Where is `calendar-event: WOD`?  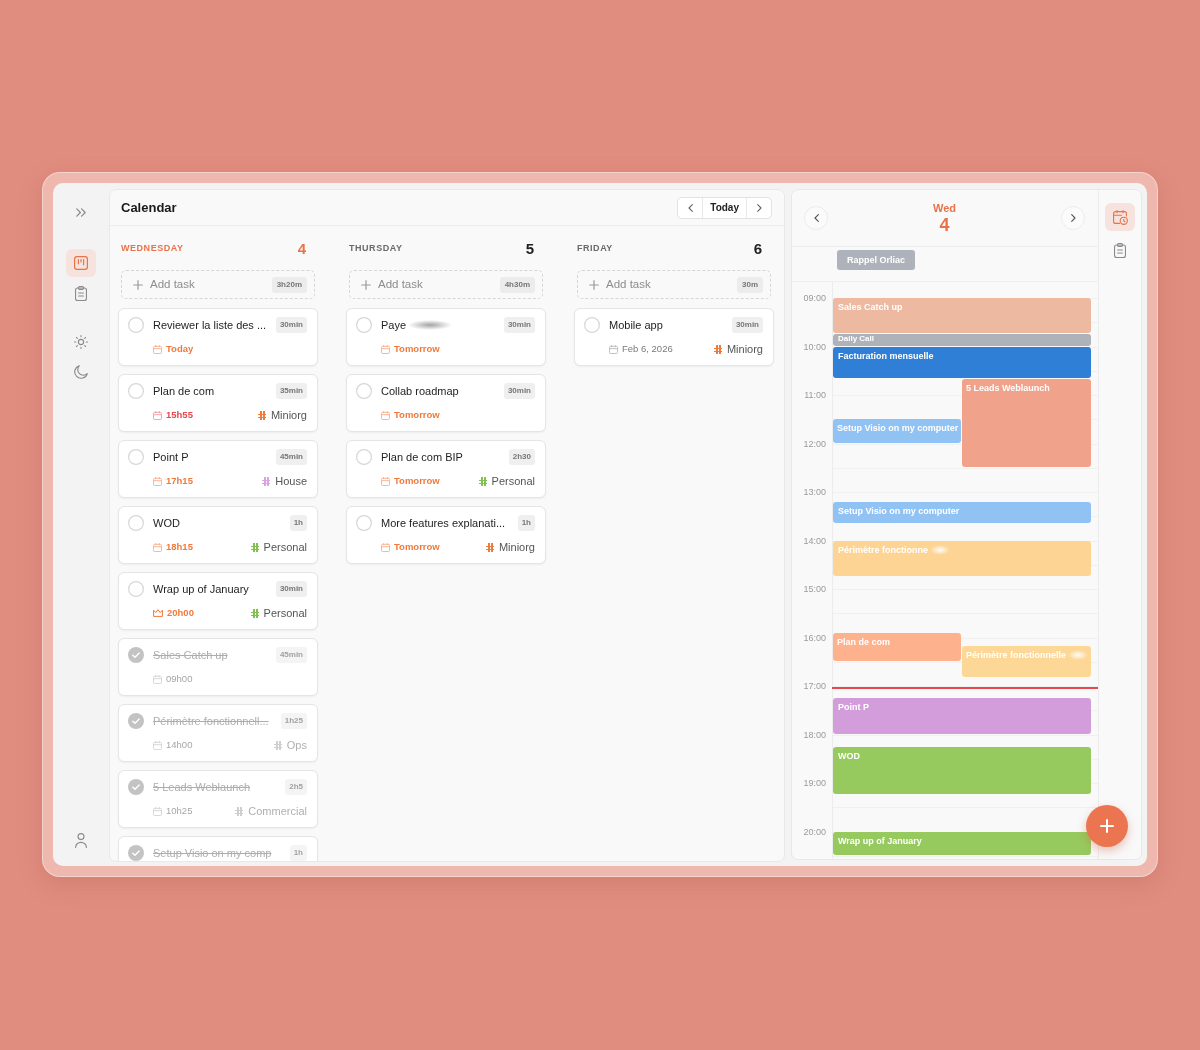 calendar-event: WOD is located at coordinates (962, 770).